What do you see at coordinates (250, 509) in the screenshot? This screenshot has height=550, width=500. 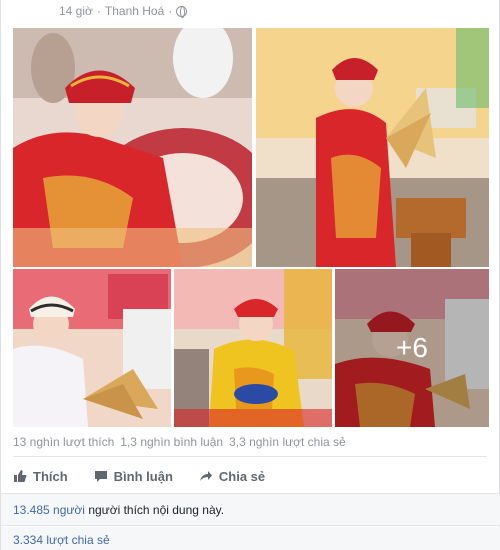 I see `likes-summary: 13.485 người người thích nội dung này.` at bounding box center [250, 509].